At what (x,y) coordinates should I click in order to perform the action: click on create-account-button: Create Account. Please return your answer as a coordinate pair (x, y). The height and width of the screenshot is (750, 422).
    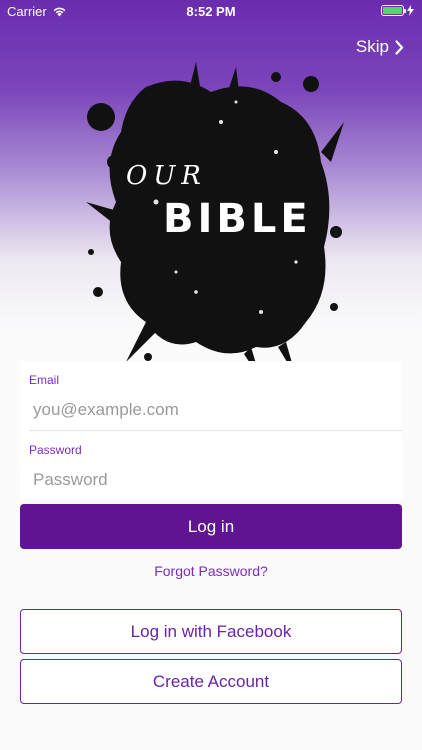
    Looking at the image, I should click on (211, 681).